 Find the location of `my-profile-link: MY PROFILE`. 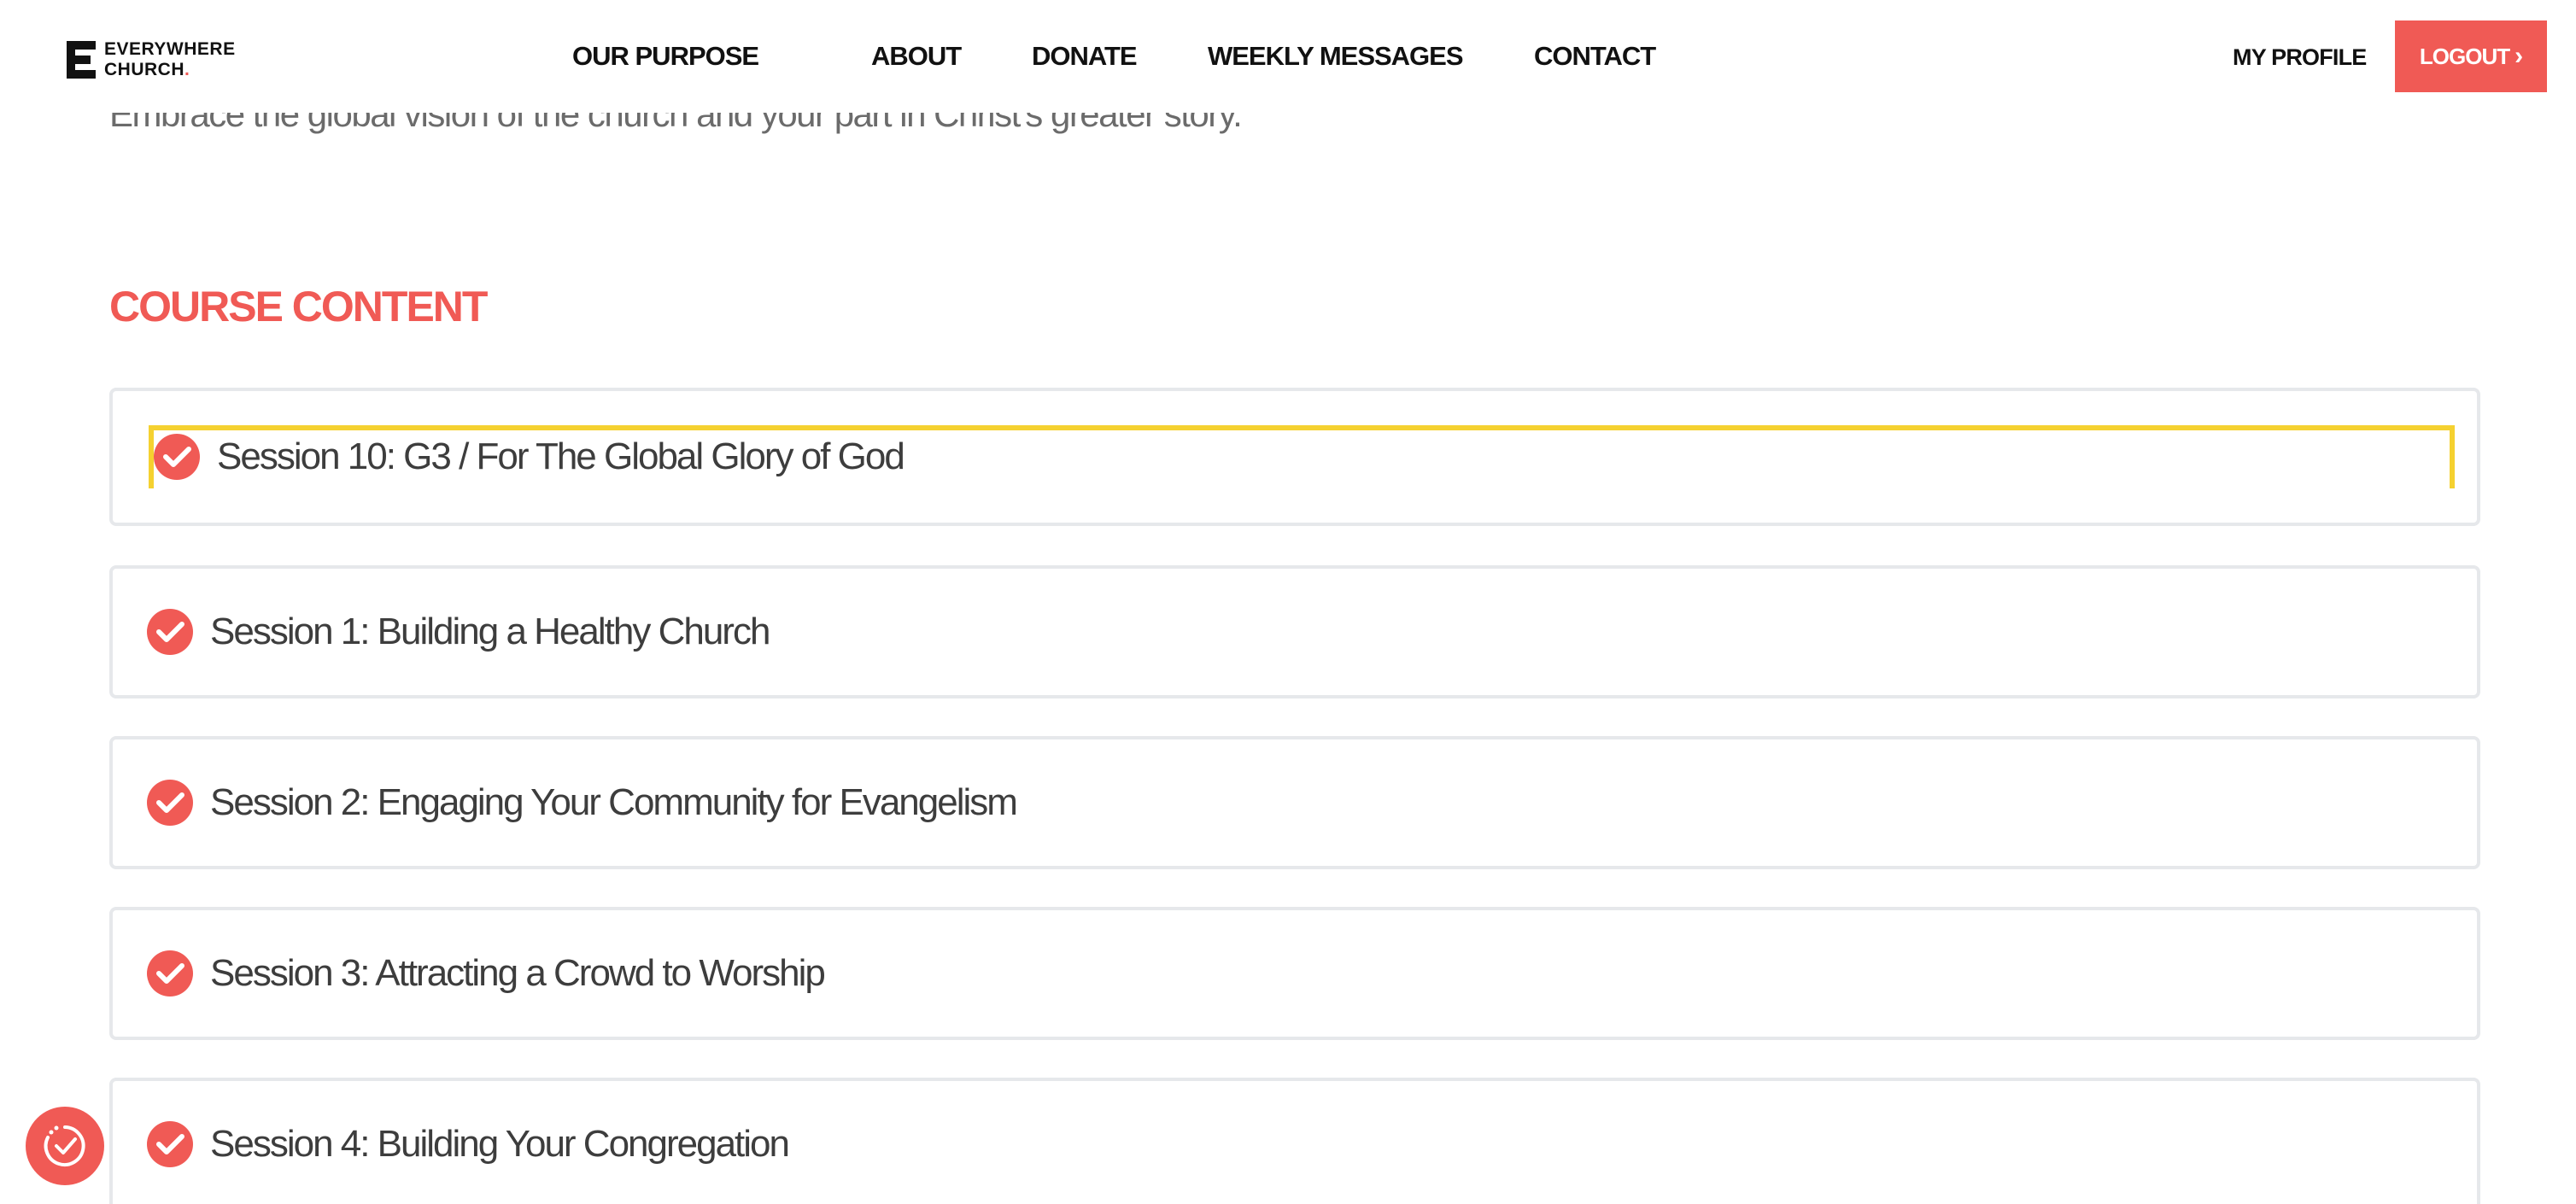

my-profile-link: MY PROFILE is located at coordinates (2300, 57).